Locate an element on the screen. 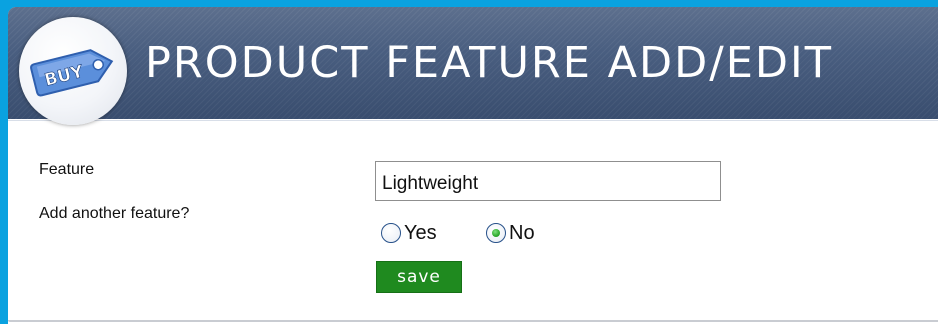 This screenshot has width=938, height=324. save-button: save is located at coordinates (419, 277).